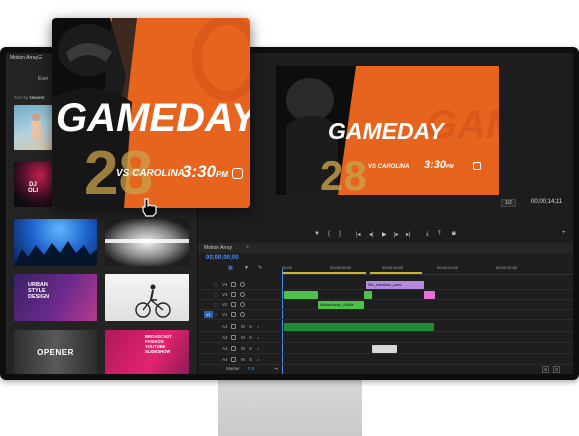 The image size is (579, 436). Describe the element at coordinates (427, 234) in the screenshot. I see `insert-icon: ⤓` at that location.